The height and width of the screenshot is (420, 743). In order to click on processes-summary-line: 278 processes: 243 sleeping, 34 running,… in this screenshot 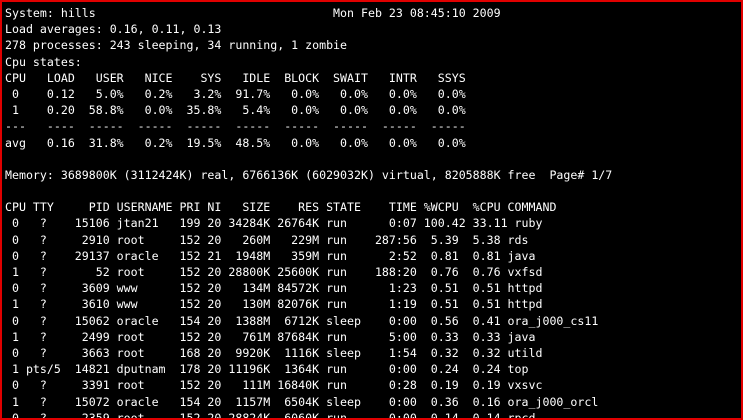, I will do `click(176, 45)`.